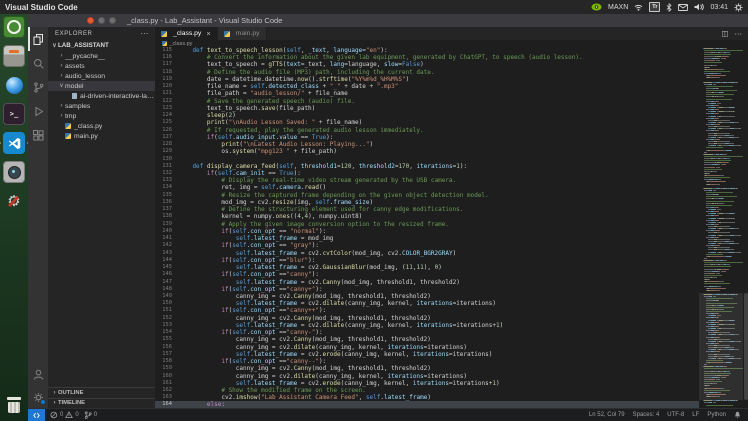 The image size is (748, 421). I want to click on minimize-window-button, so click(101, 20).